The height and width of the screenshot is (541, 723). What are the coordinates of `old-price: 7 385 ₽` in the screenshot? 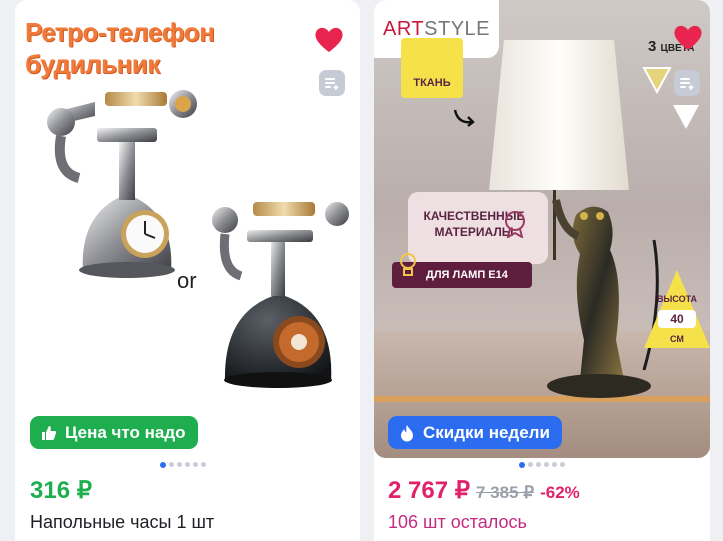 It's located at (505, 492).